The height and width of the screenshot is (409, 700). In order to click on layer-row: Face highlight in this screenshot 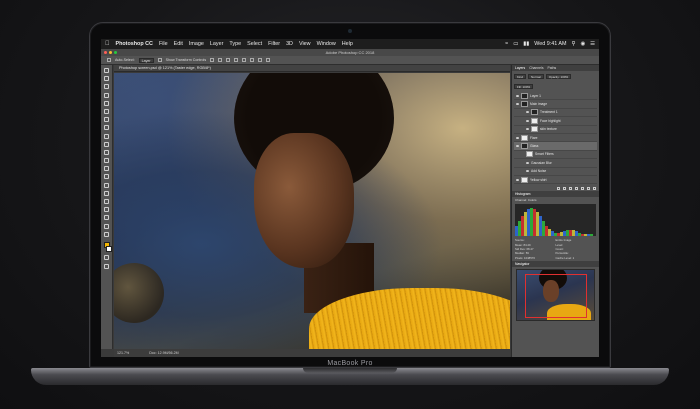, I will do `click(555, 121)`.